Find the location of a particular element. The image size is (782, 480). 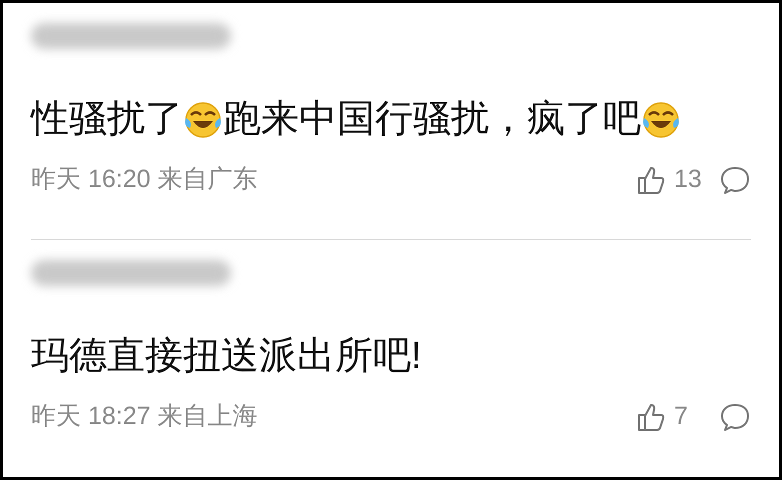

like-count: 7 is located at coordinates (681, 416).